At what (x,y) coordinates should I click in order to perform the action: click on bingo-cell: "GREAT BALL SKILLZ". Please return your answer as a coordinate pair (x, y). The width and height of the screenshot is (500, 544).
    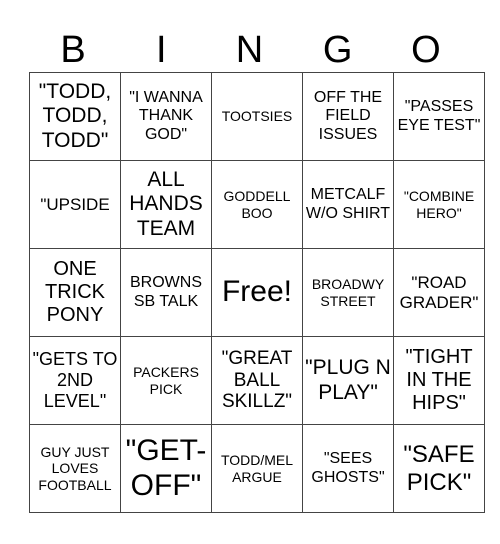
    Looking at the image, I should click on (257, 380).